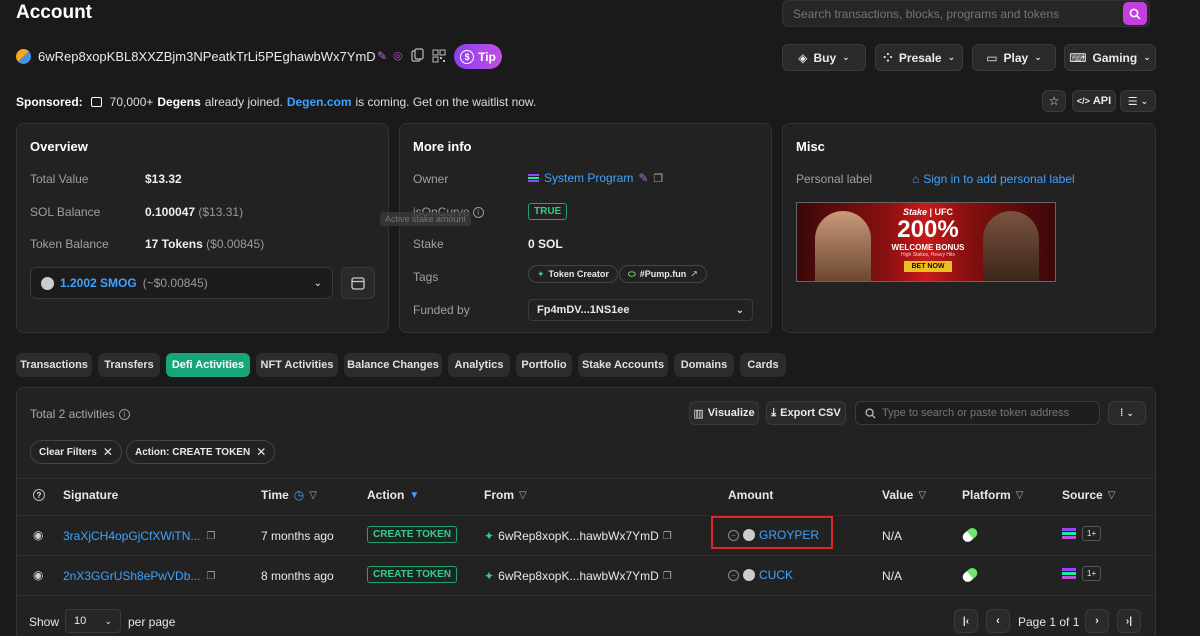 This screenshot has height=636, width=1200. I want to click on token-search, so click(977, 413).